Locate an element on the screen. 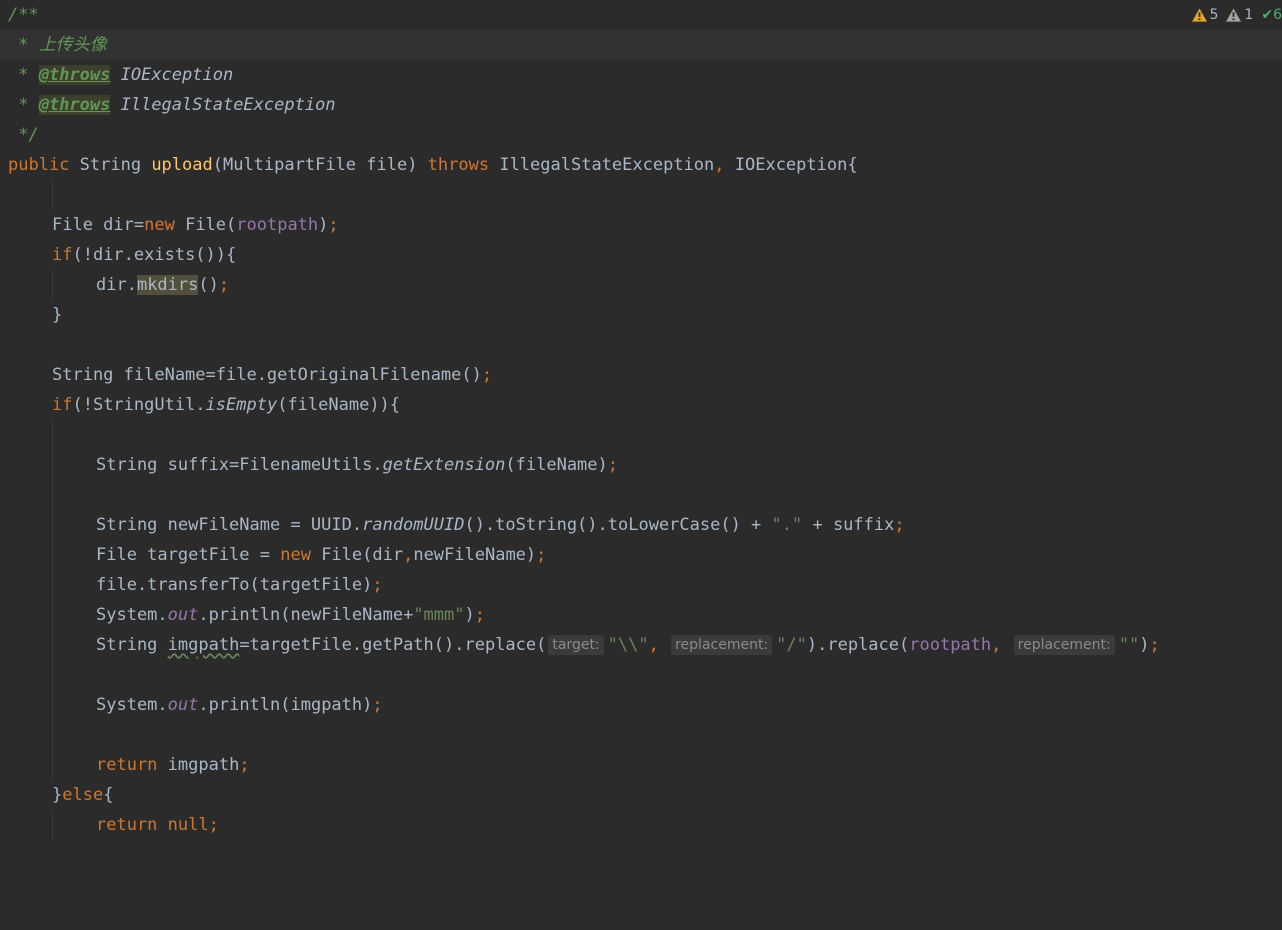  parameter-hint: target: is located at coordinates (575, 645).